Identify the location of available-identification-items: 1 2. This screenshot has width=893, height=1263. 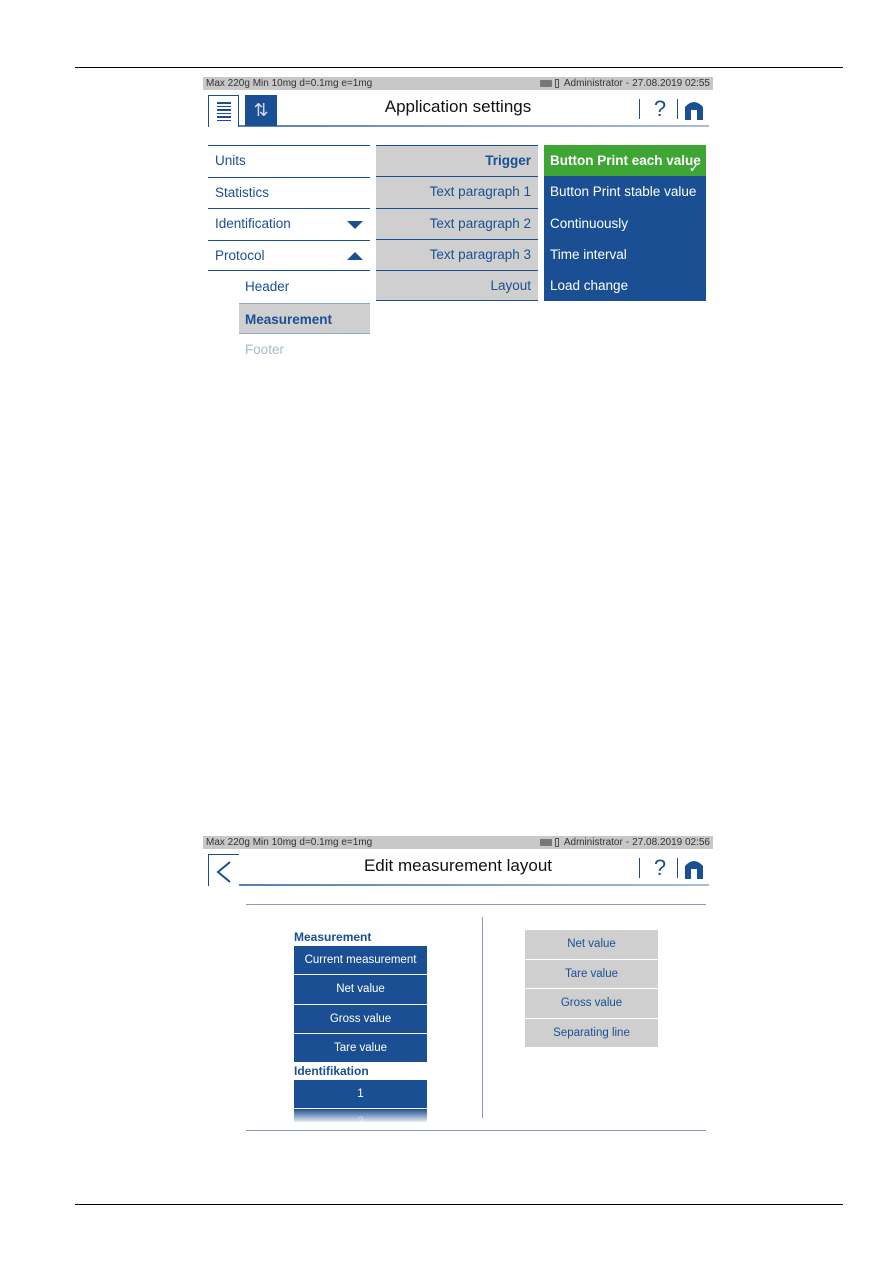
(360, 1102).